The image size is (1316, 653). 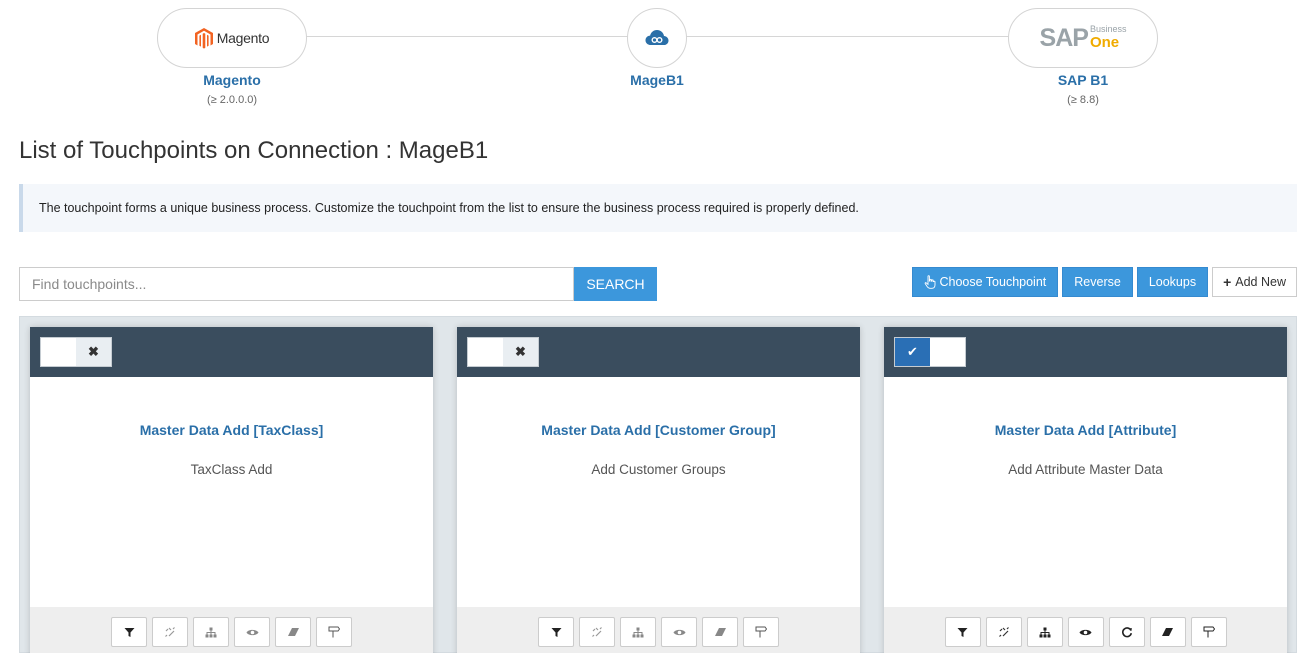 What do you see at coordinates (1083, 80) in the screenshot?
I see `target-label: SAP B1` at bounding box center [1083, 80].